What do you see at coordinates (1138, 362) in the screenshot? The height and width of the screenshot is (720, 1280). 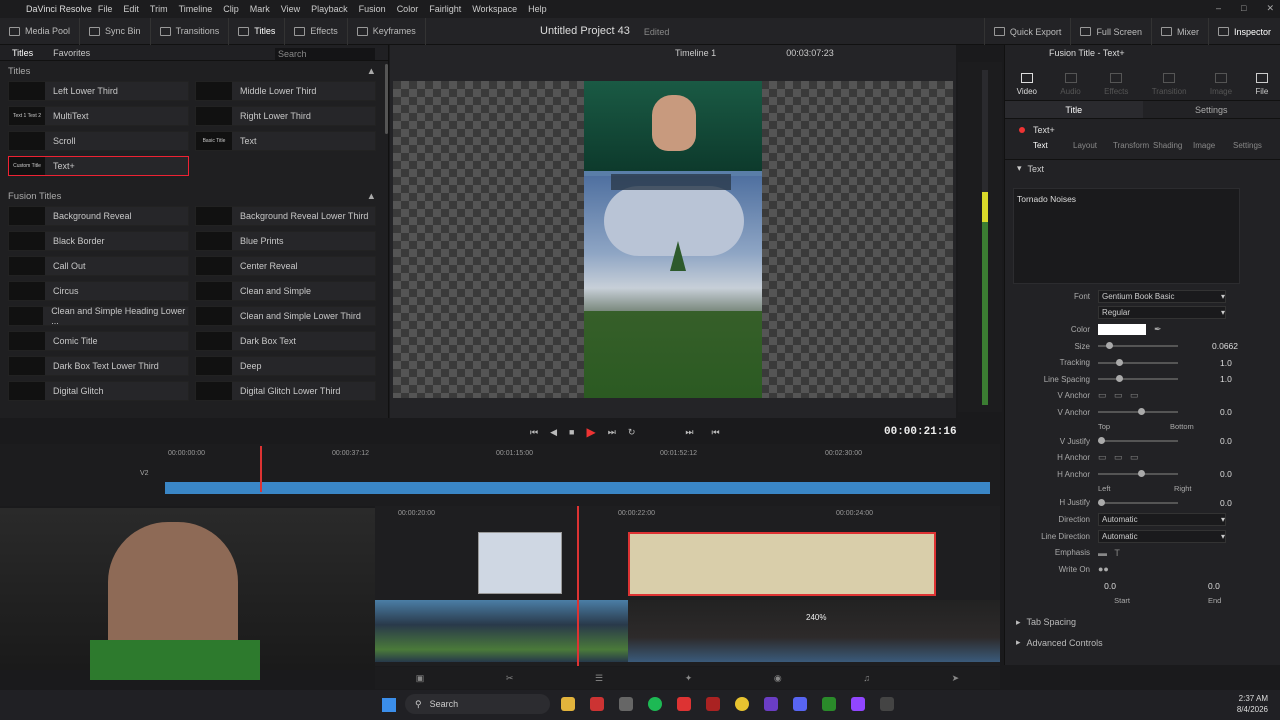 I see `tracking-slider` at bounding box center [1138, 362].